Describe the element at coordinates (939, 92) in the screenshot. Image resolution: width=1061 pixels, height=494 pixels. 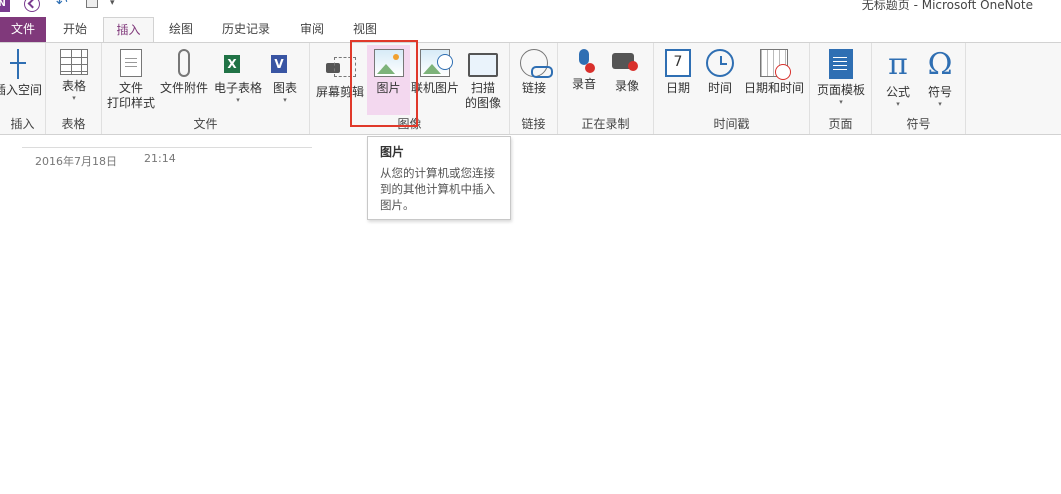
I see `symbol-label: 符号` at that location.